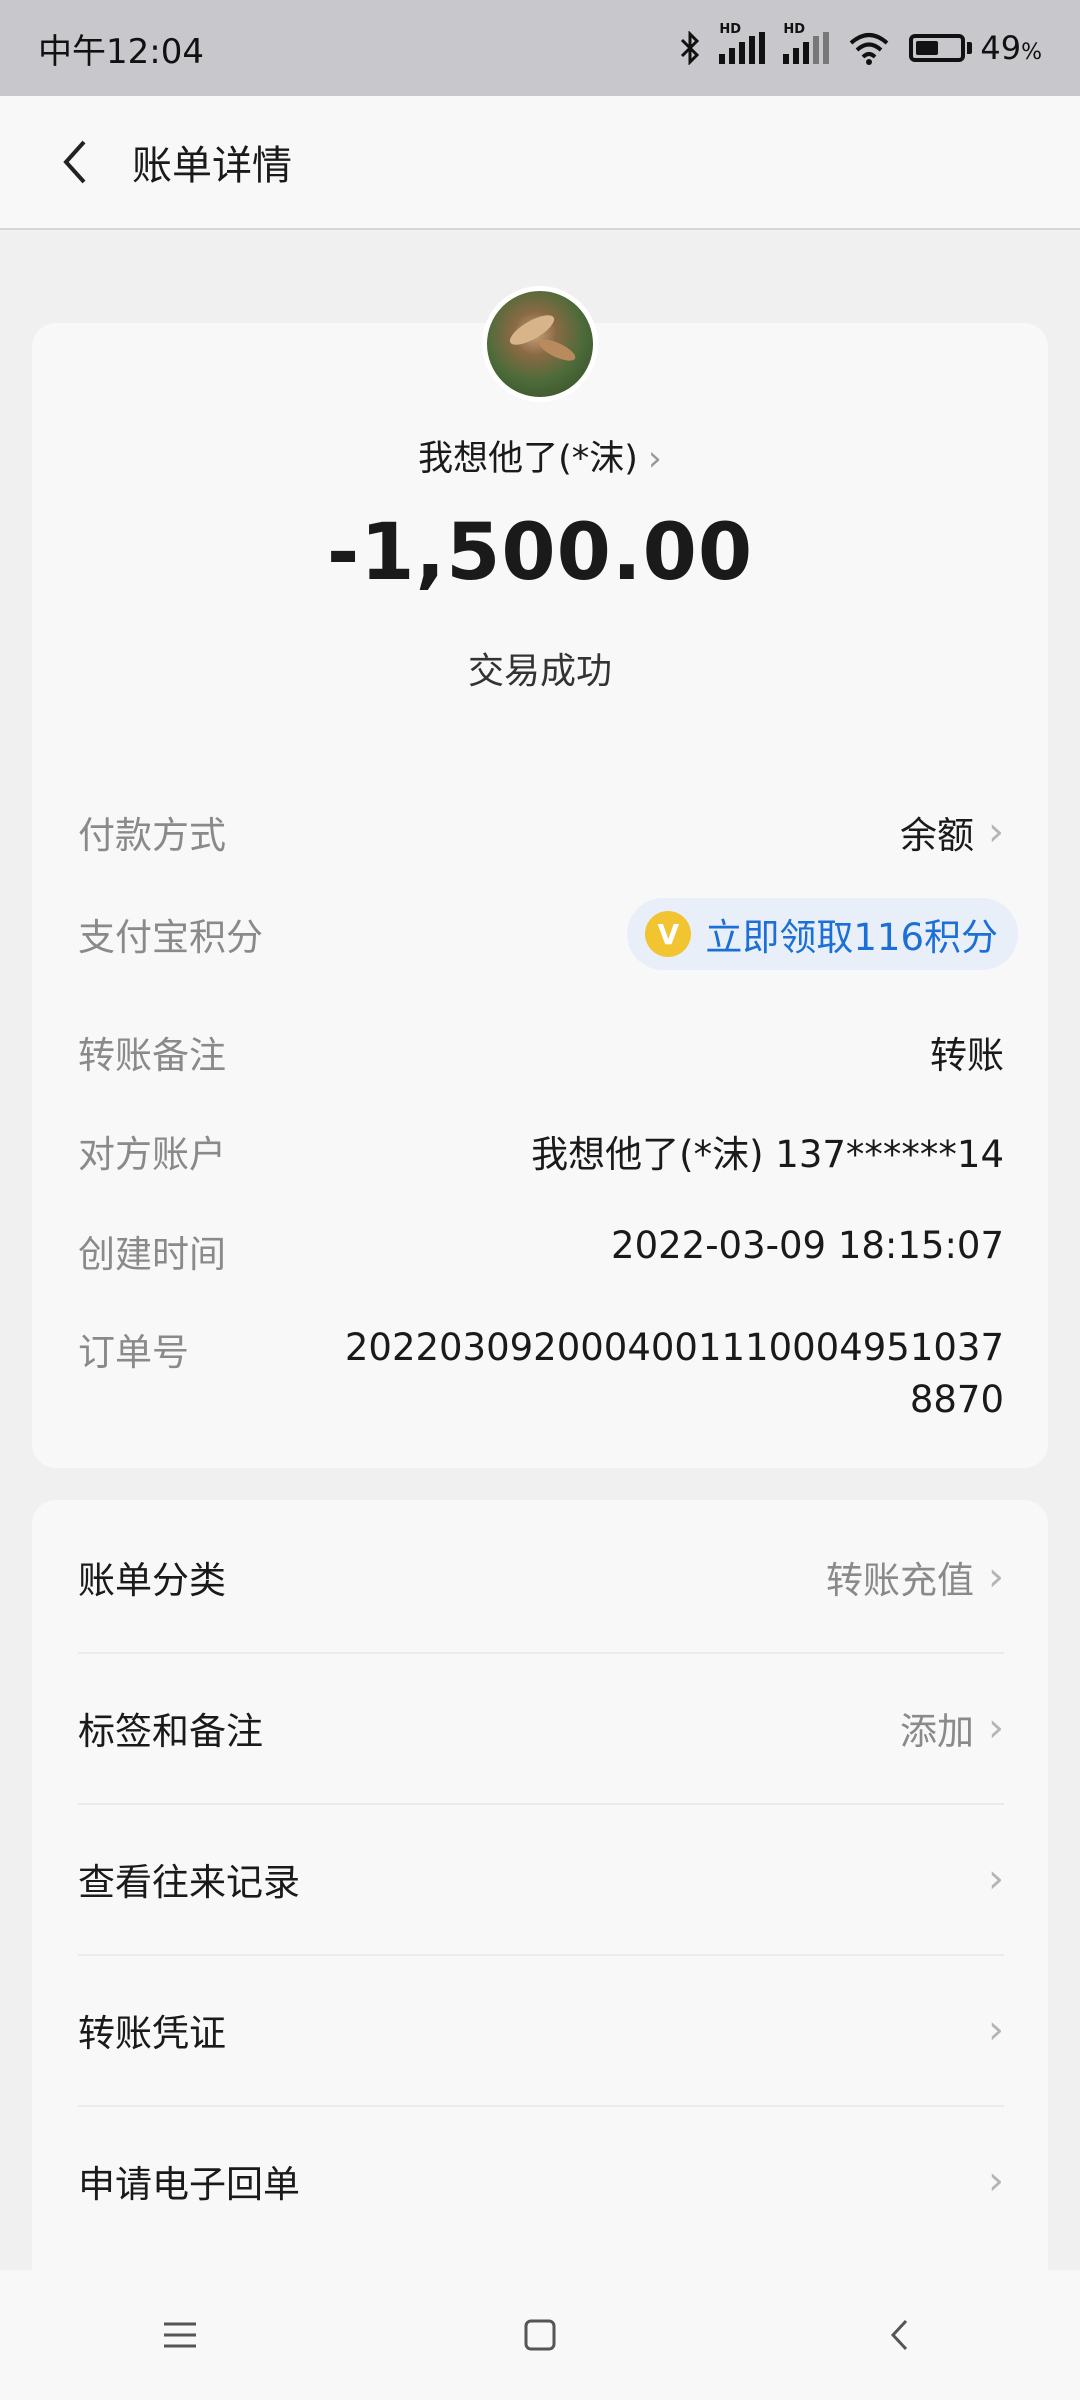 This screenshot has height=2400, width=1080. Describe the element at coordinates (742, 43) in the screenshot. I see `signal-icon-1: HD` at that location.